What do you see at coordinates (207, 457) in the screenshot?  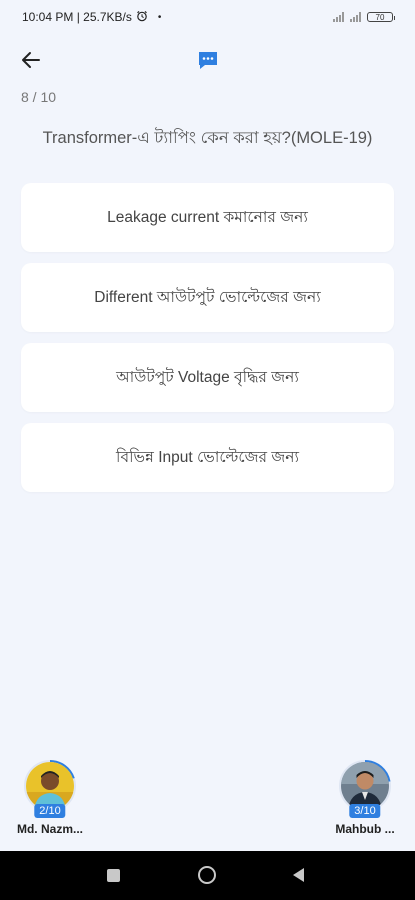 I see `answer-option-4: বিভিন্ন Input ভোল্টেজের জন্য` at bounding box center [207, 457].